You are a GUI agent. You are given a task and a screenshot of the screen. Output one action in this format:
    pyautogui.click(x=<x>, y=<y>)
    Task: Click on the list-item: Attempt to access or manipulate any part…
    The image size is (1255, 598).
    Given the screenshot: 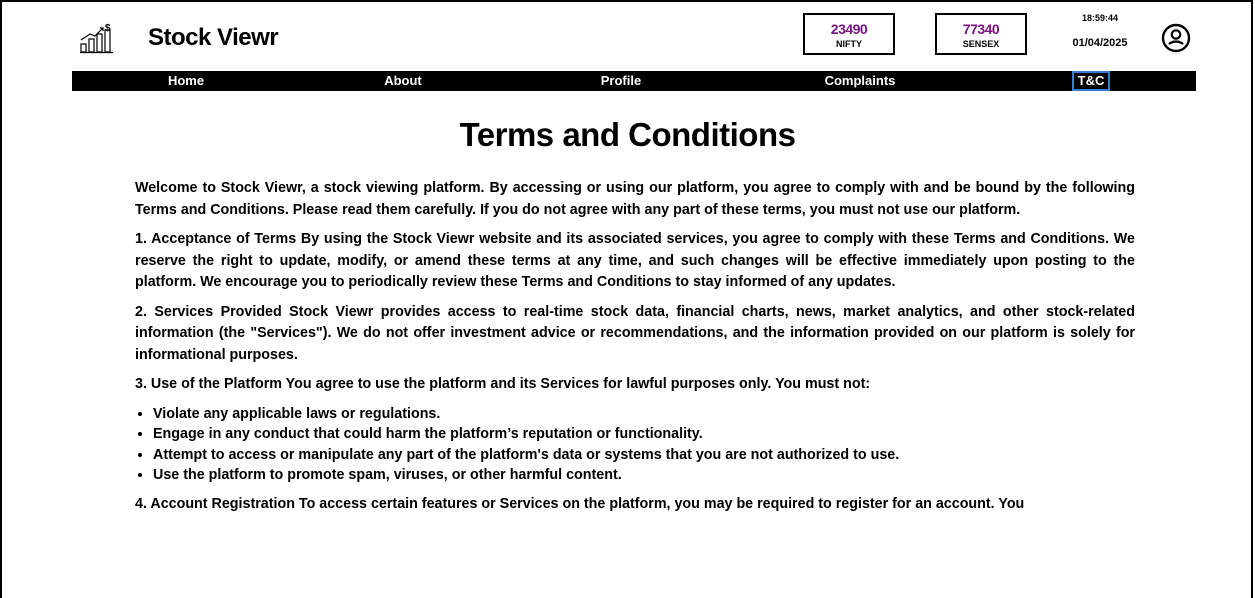 What is the action you would take?
    pyautogui.click(x=644, y=455)
    